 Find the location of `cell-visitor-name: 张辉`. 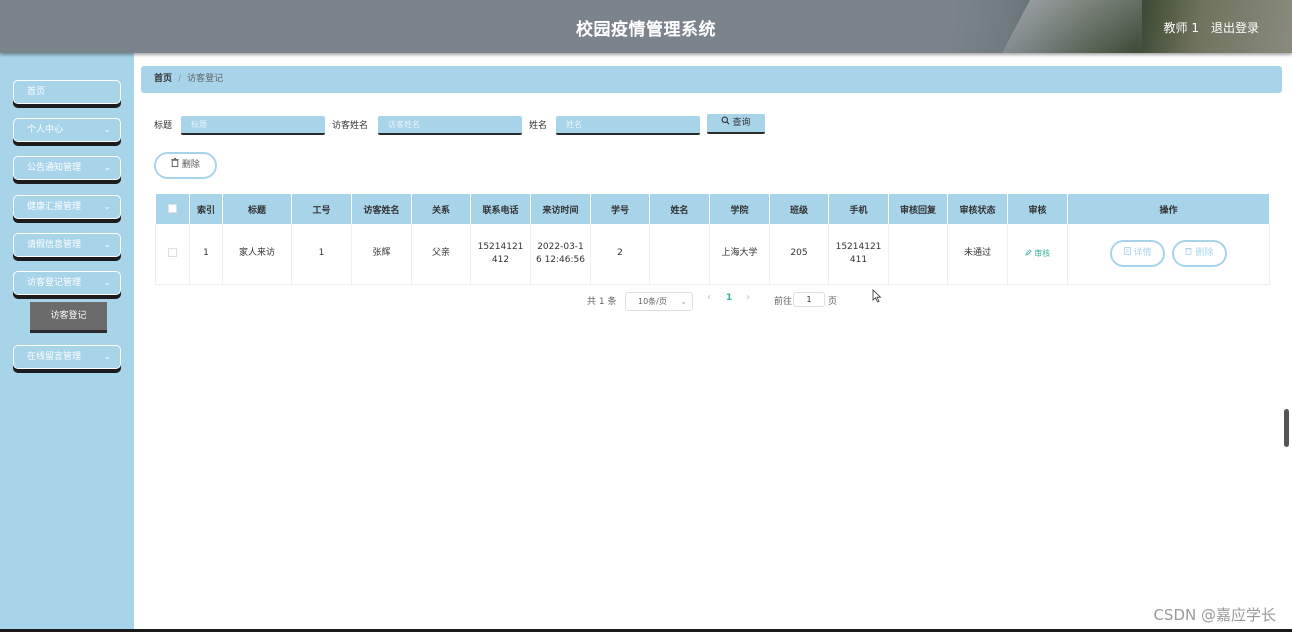

cell-visitor-name: 张辉 is located at coordinates (381, 254).